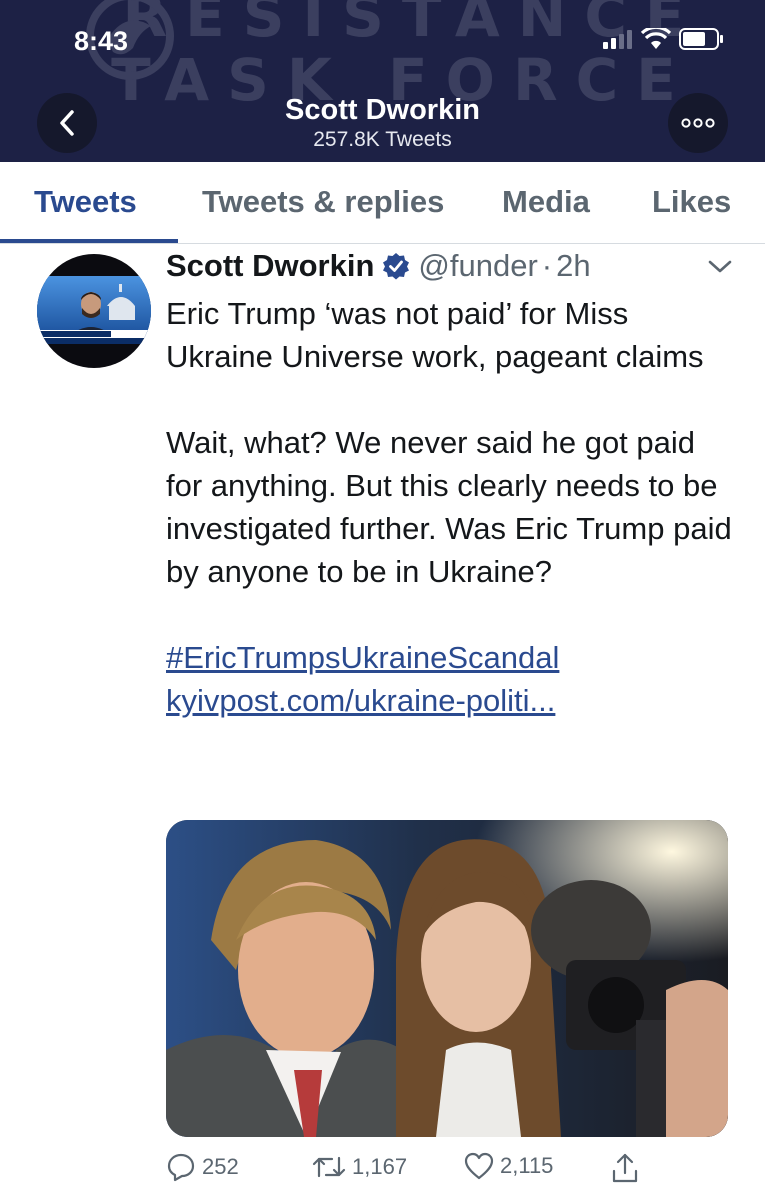 This screenshot has height=1200, width=765. What do you see at coordinates (573, 265) in the screenshot?
I see `tweet-timestamp: 2h` at bounding box center [573, 265].